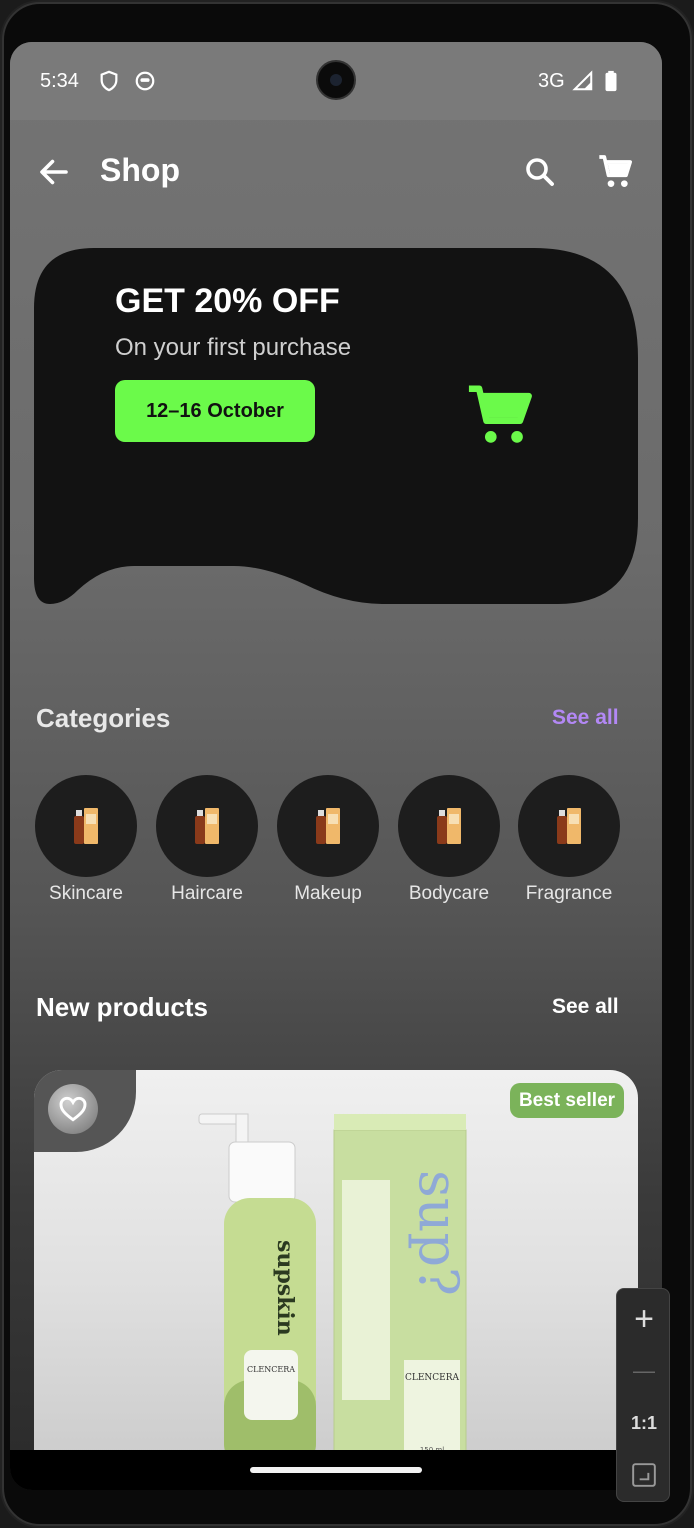  I want to click on best-seller-badge: Best seller, so click(567, 1100).